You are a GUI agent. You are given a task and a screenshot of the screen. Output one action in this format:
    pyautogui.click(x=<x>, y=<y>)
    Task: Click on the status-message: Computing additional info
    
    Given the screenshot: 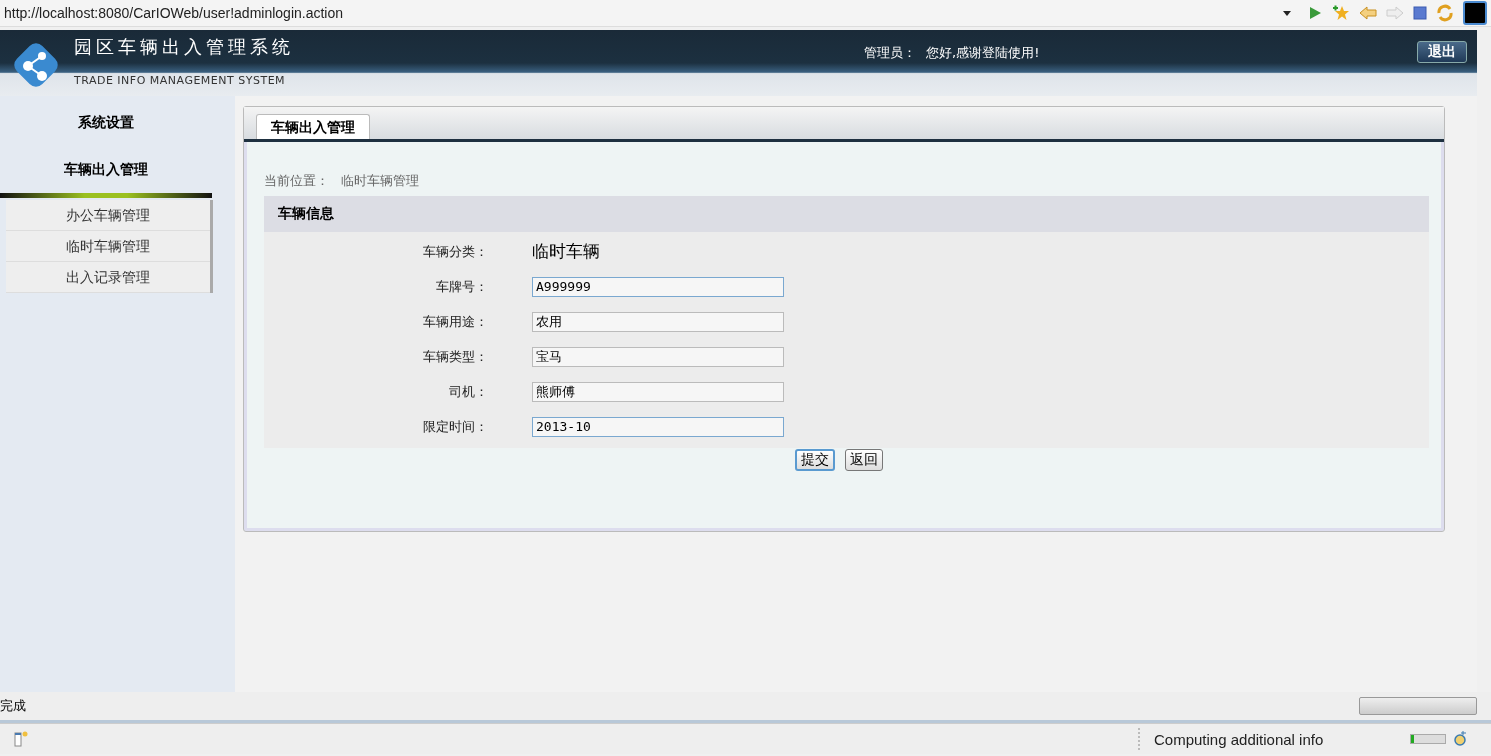 What is the action you would take?
    pyautogui.click(x=1239, y=739)
    